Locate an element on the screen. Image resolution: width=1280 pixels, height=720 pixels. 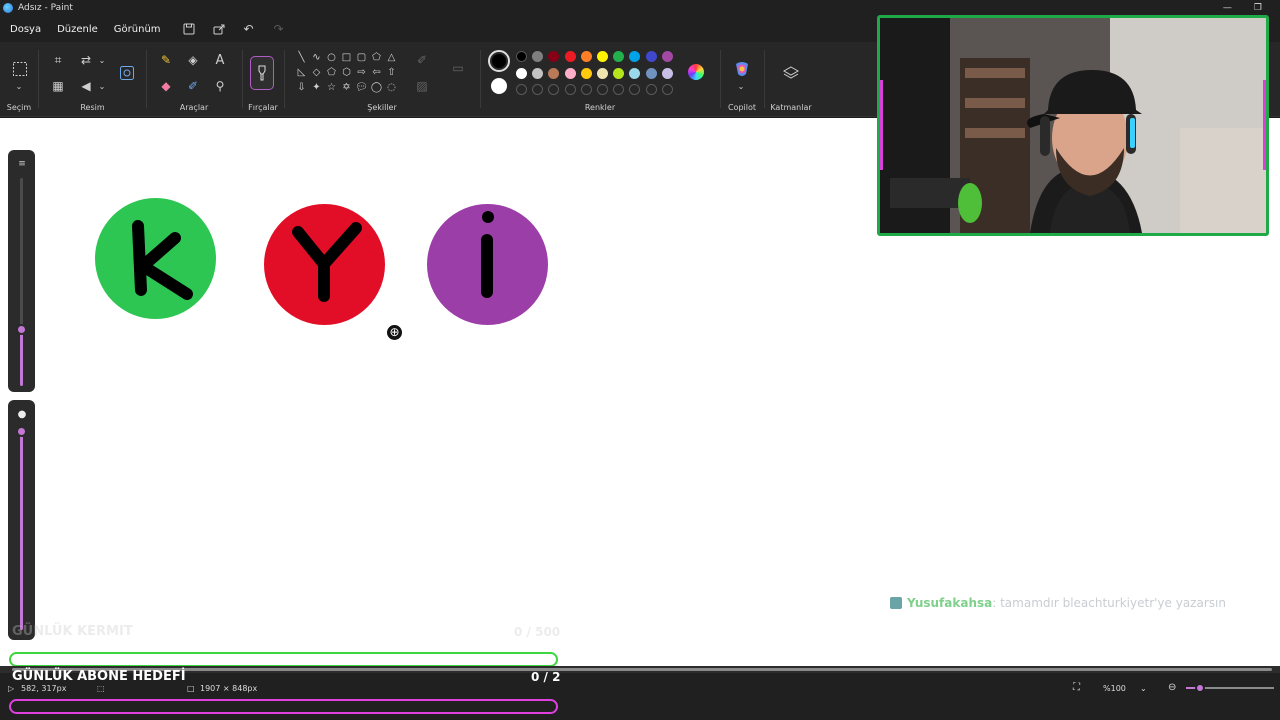
zoom-out-icon: ⊖ is located at coordinates (1172, 687).